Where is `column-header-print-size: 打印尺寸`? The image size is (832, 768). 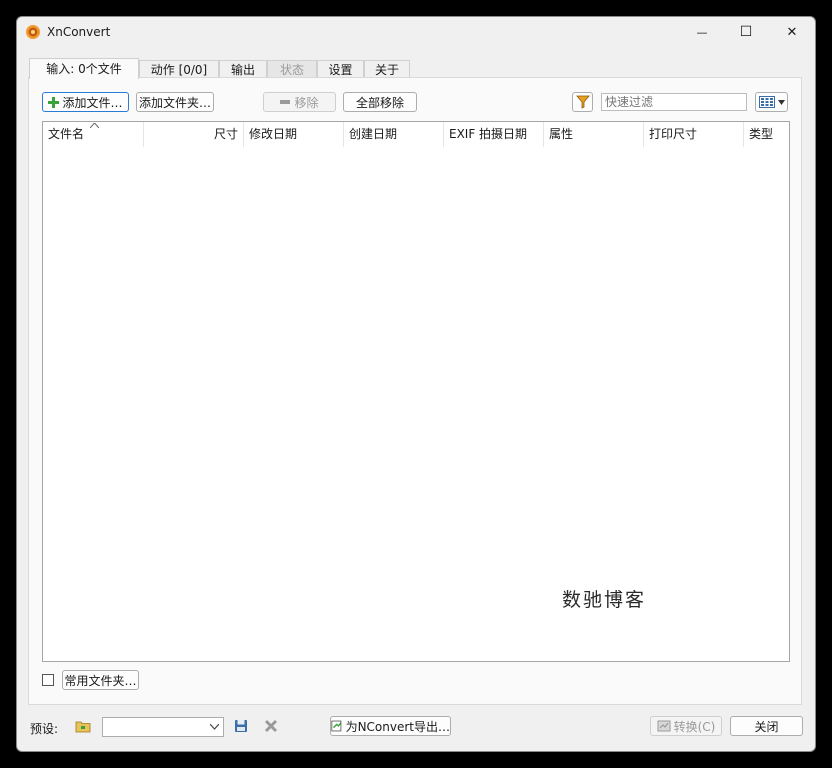 column-header-print-size: 打印尺寸 is located at coordinates (694, 134).